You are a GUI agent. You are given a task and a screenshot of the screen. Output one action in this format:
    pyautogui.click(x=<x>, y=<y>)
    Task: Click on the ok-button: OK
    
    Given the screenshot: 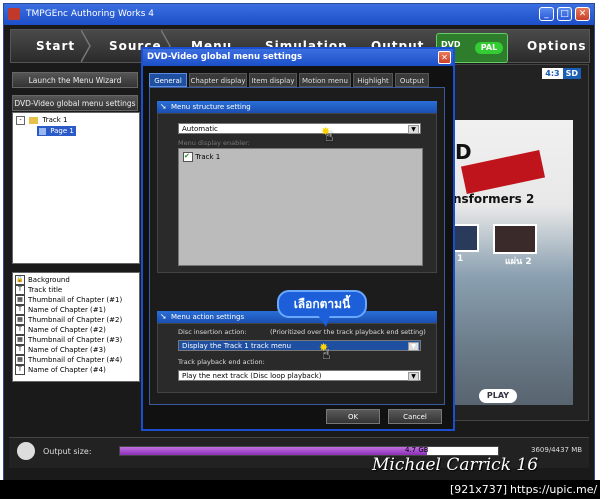 What is the action you would take?
    pyautogui.click(x=353, y=416)
    